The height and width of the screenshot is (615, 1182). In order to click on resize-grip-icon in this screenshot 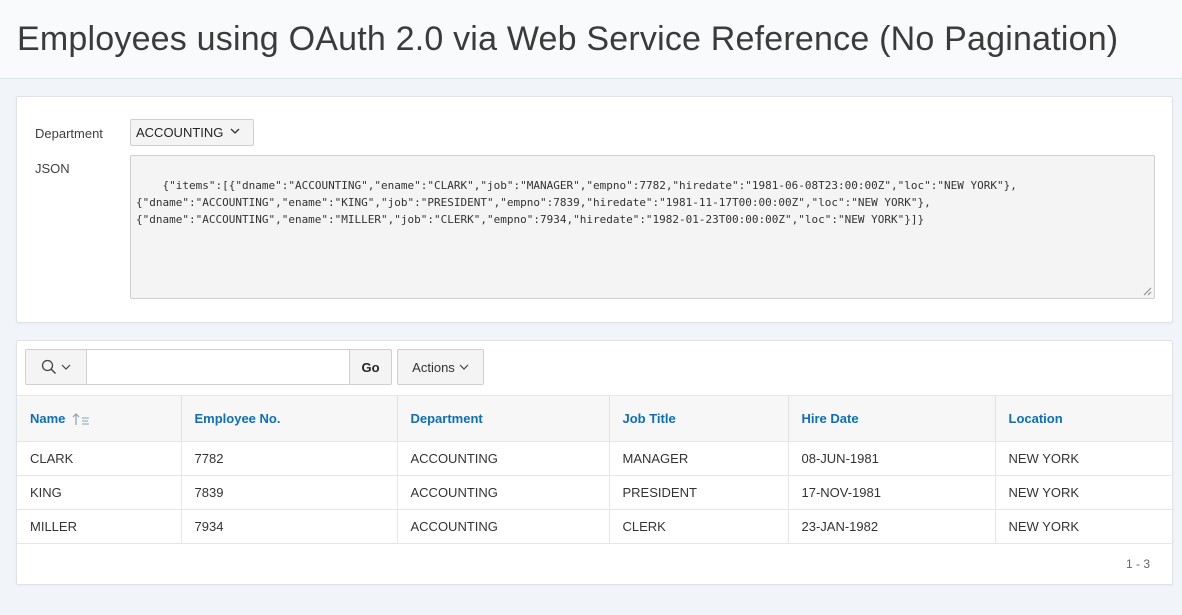, I will do `click(1147, 291)`.